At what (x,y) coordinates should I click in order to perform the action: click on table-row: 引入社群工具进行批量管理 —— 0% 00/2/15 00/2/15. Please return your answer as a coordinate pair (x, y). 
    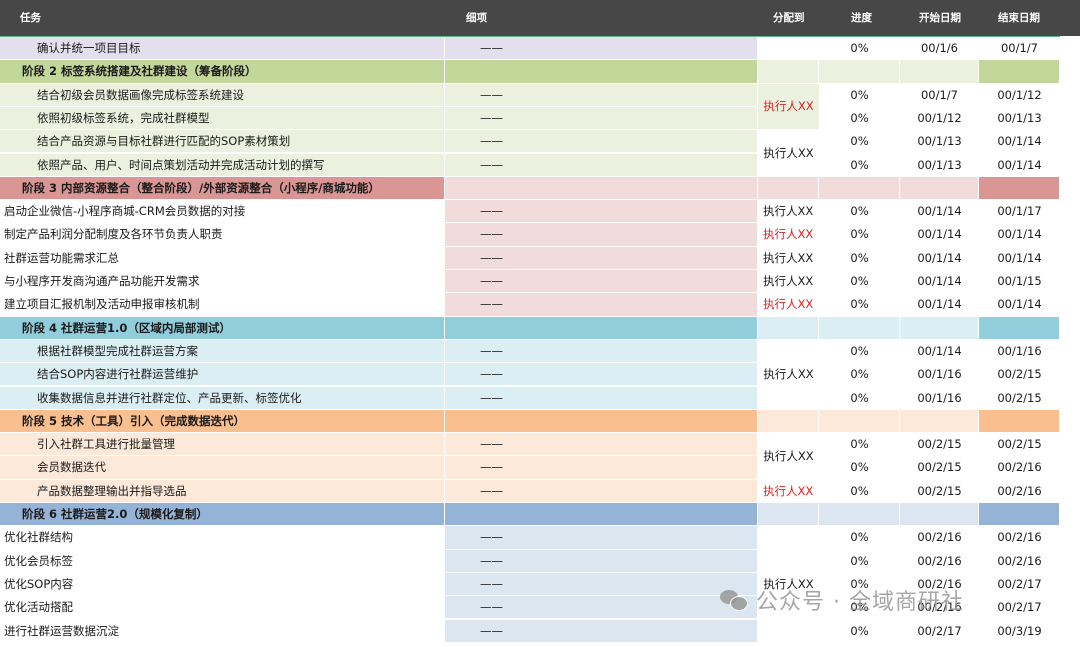
    Looking at the image, I should click on (530, 445).